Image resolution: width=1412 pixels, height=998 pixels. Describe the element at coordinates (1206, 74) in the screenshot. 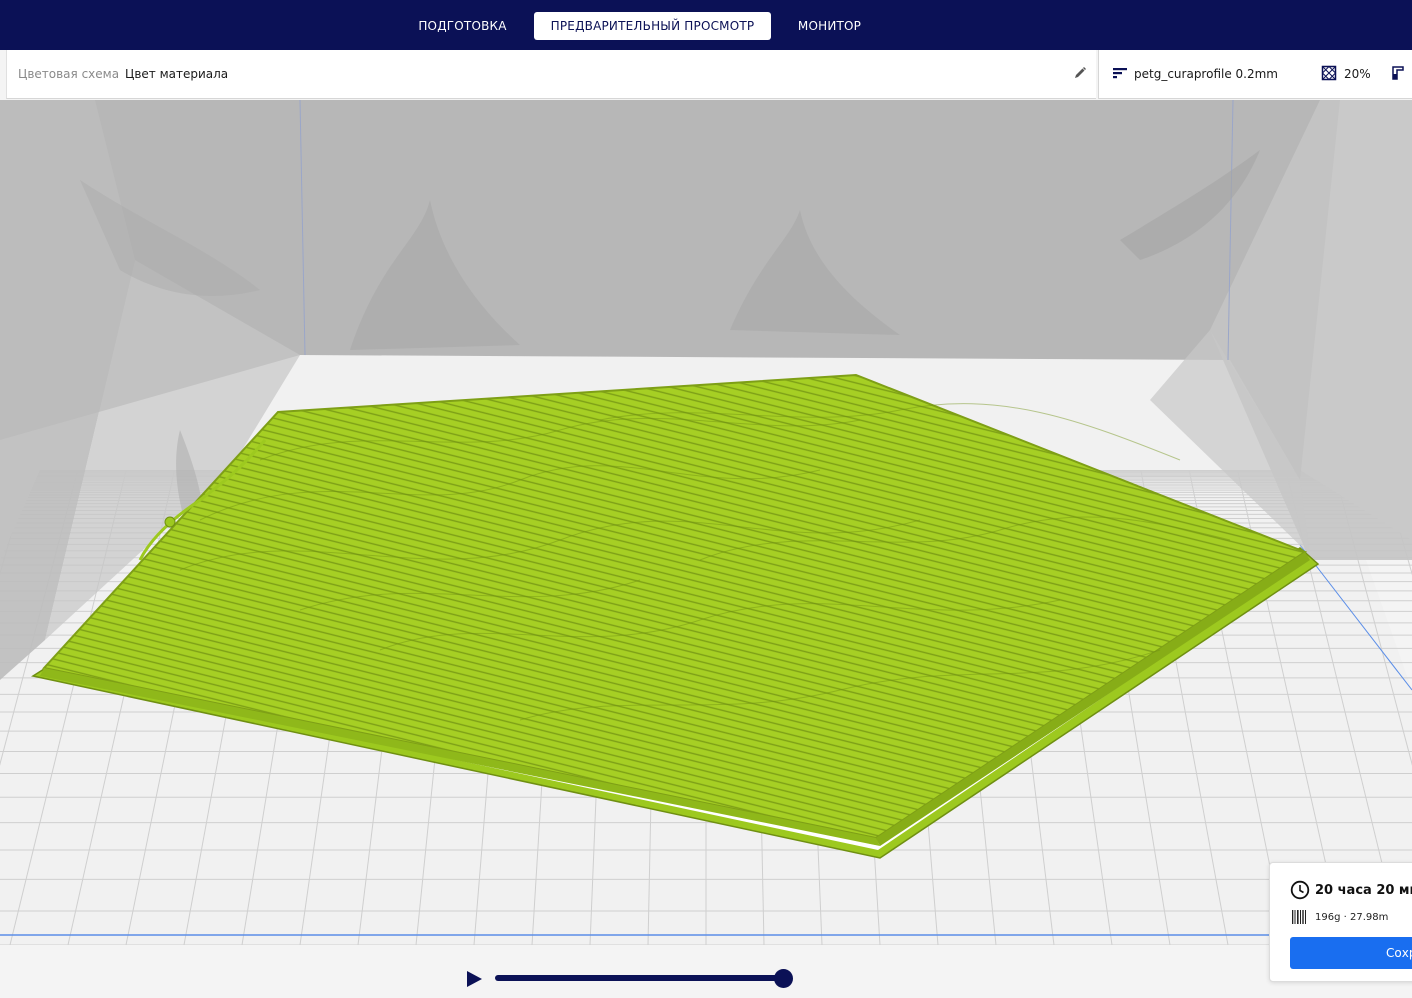

I see `profile-name: petg_curaprofile 0.2mm` at that location.